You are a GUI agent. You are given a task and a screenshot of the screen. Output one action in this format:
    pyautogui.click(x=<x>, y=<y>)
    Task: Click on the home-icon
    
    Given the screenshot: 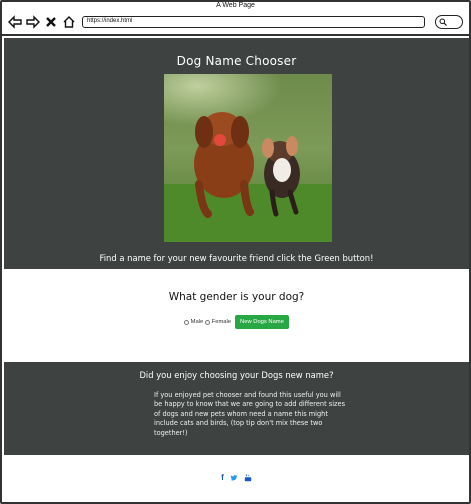 What is the action you would take?
    pyautogui.click(x=69, y=22)
    